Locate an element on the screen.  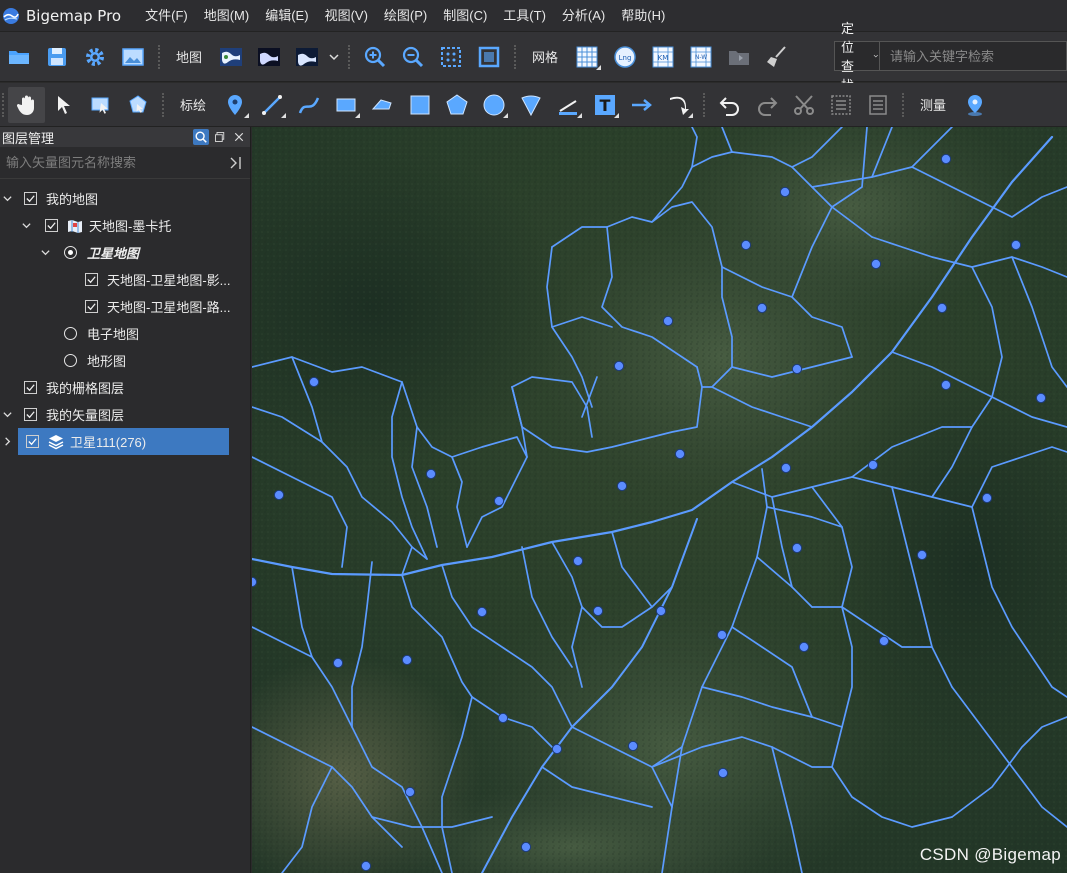
panel-close-button is located at coordinates (239, 137).